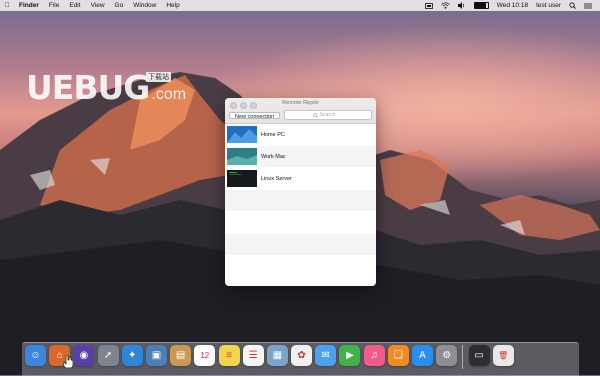 This screenshot has height=376, width=600. I want to click on window-title: Remote Ripple, so click(300, 103).